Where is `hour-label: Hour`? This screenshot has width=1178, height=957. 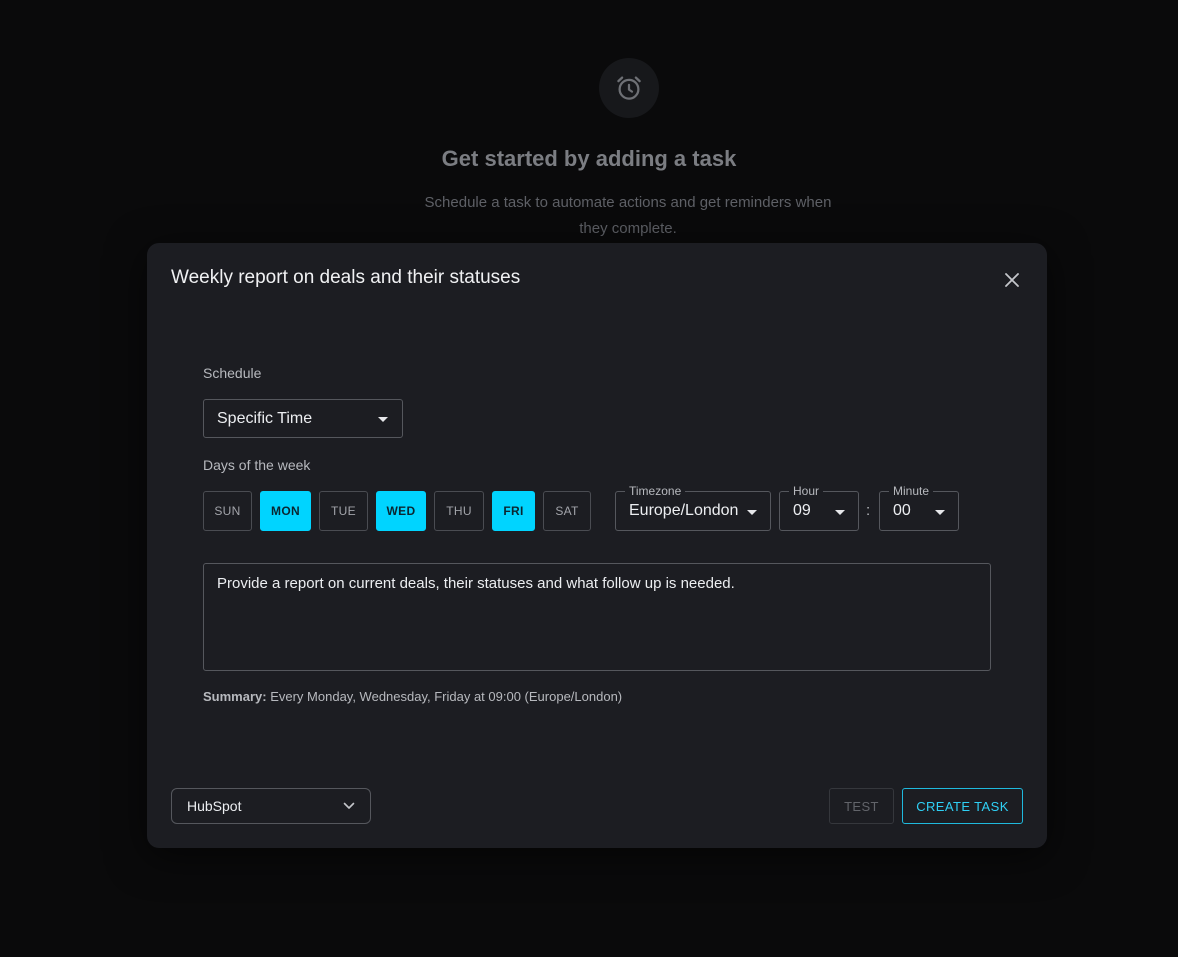 hour-label: Hour is located at coordinates (806, 491).